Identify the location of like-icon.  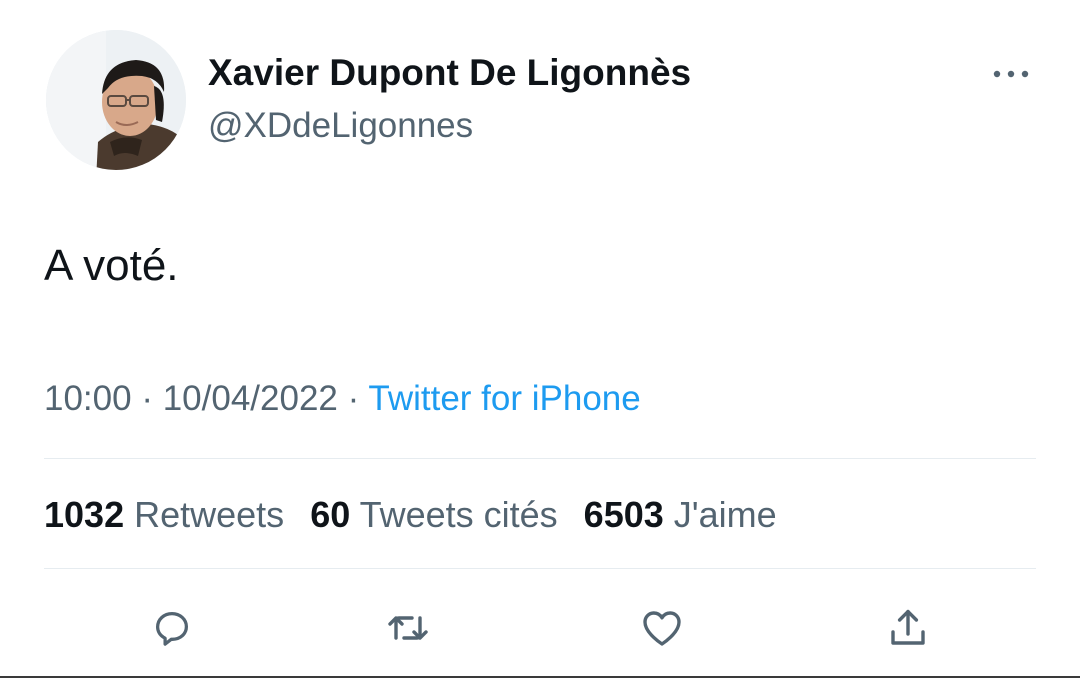
(662, 628).